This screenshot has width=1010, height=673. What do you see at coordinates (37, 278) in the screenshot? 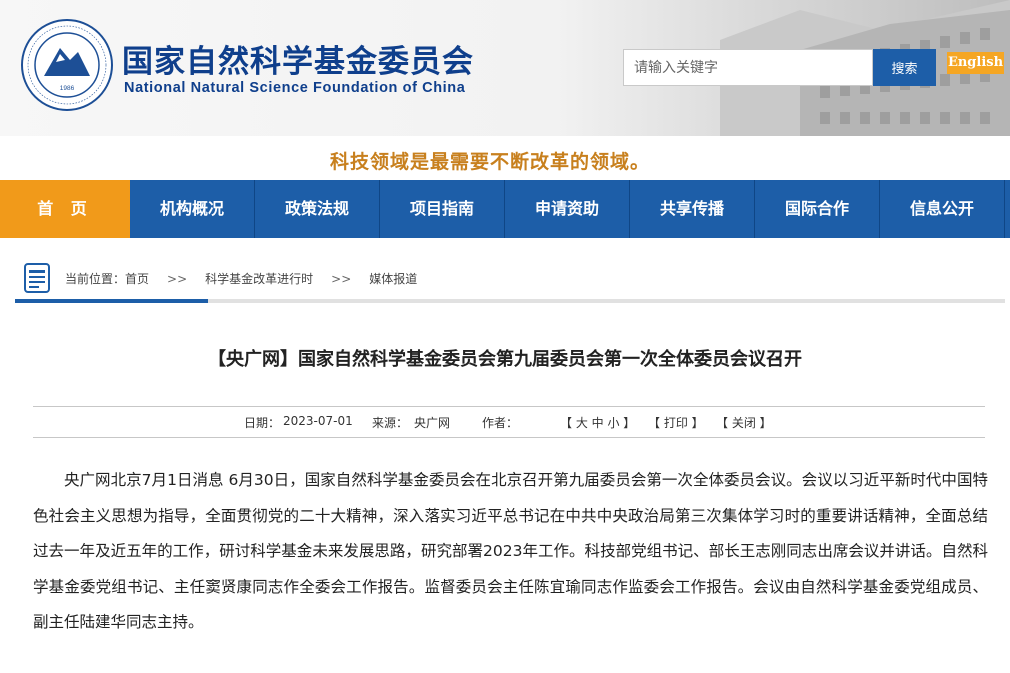
I see `document-icon` at bounding box center [37, 278].